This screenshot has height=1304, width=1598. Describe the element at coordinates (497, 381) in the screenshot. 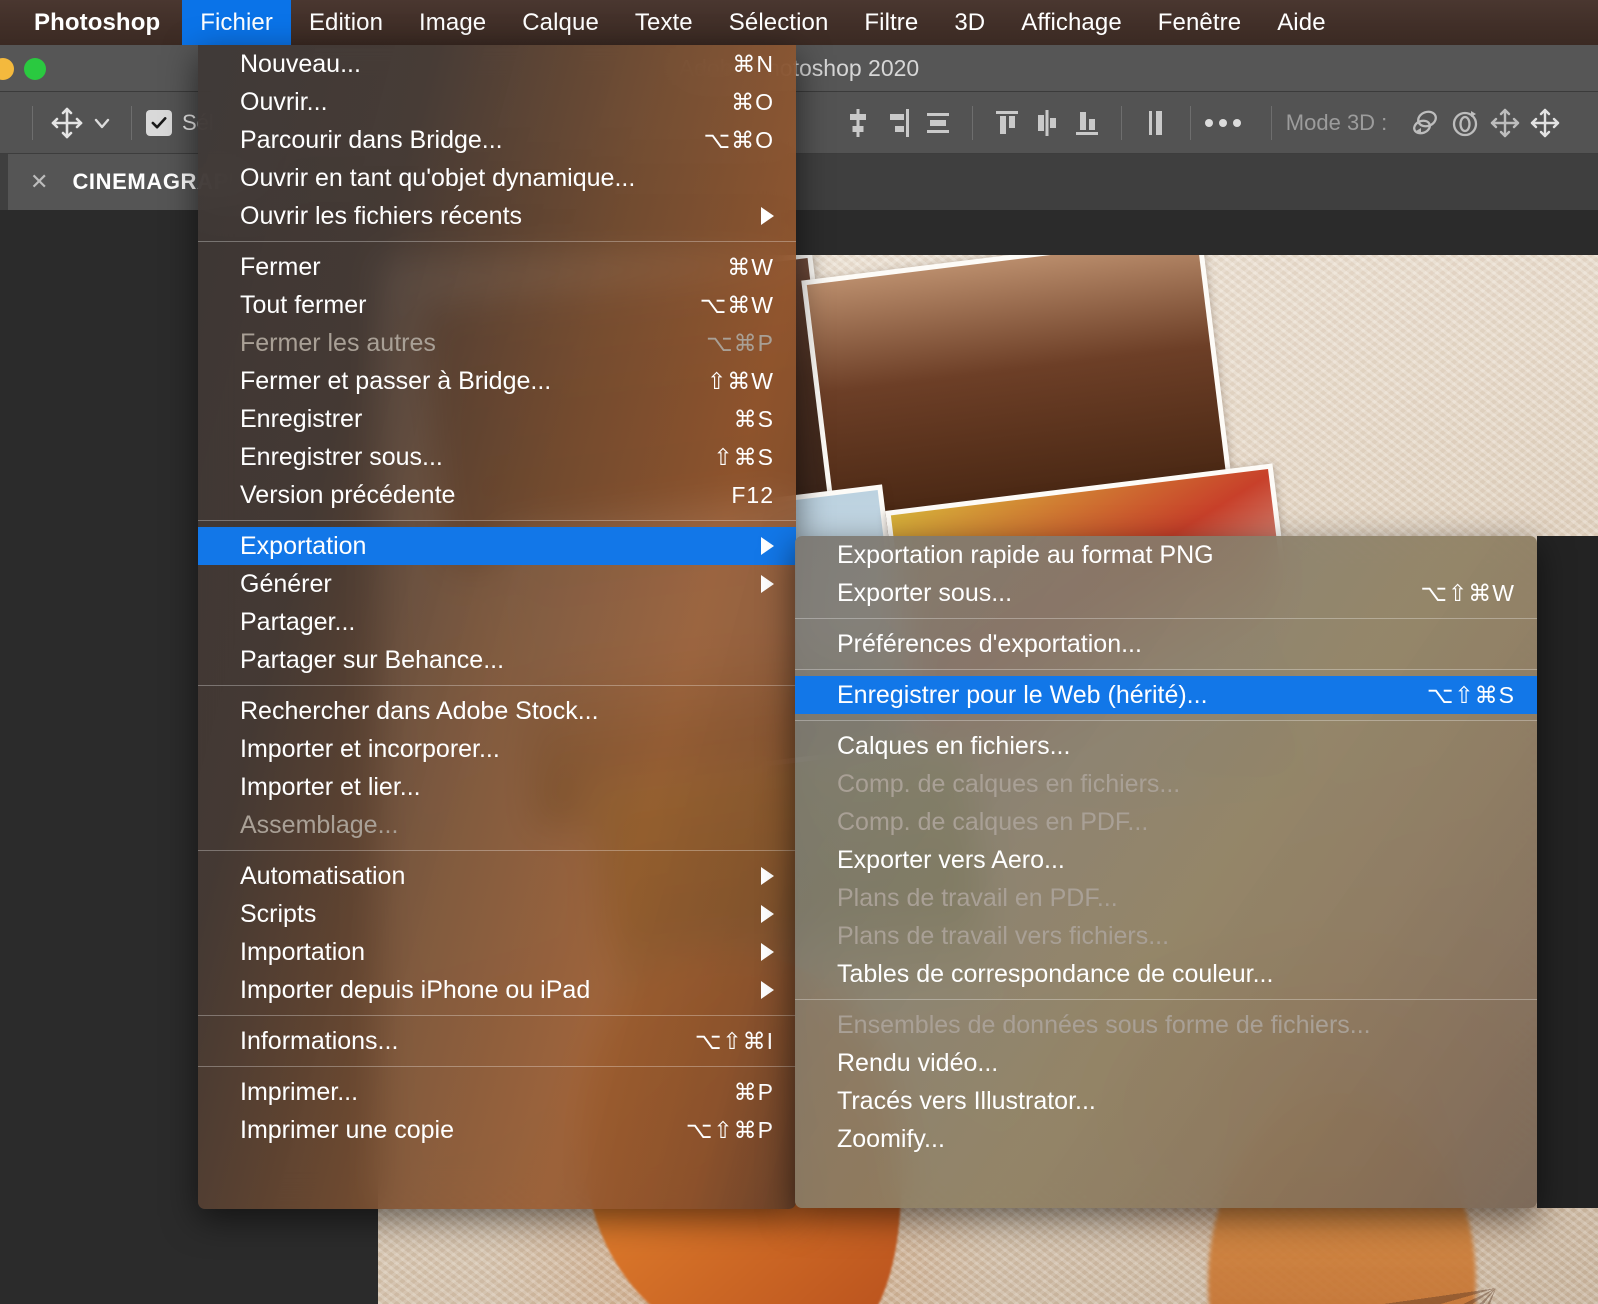

I see `menu-item: Fermer et passer à Bridge... ⇧⌘W` at that location.